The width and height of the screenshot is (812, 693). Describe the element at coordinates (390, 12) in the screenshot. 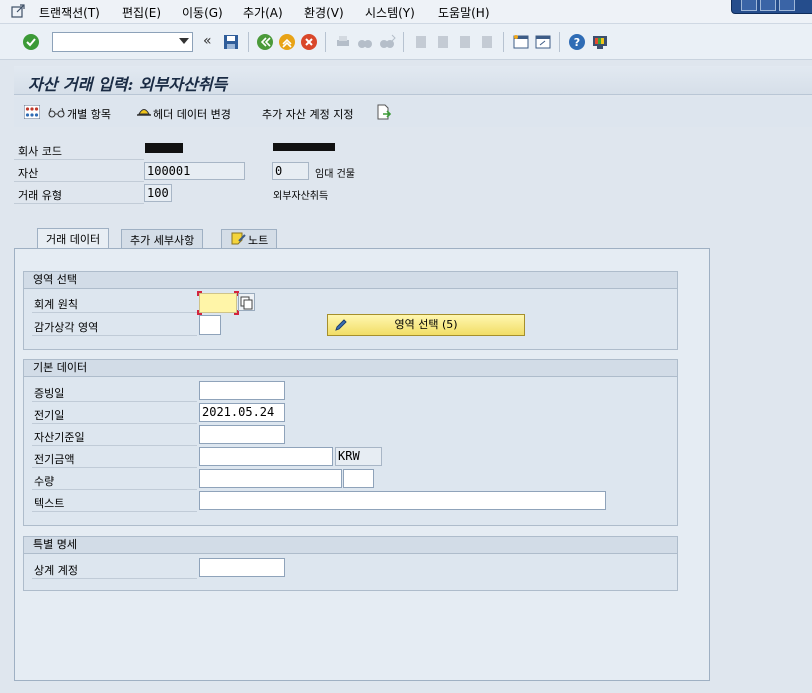

I see `menu-system: 시스템(Y)` at that location.